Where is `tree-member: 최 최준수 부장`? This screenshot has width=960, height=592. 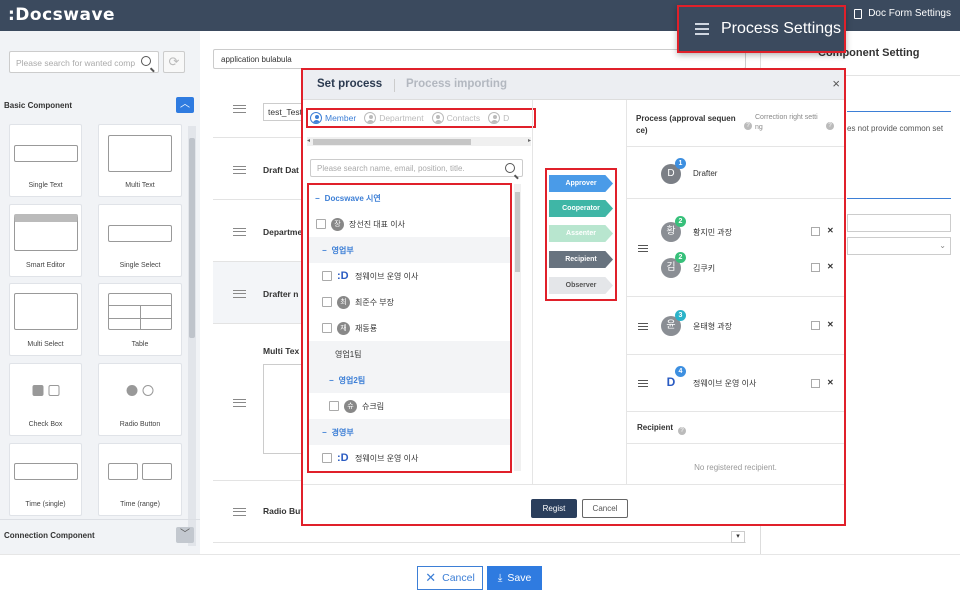 tree-member: 최 최준수 부장 is located at coordinates (409, 302).